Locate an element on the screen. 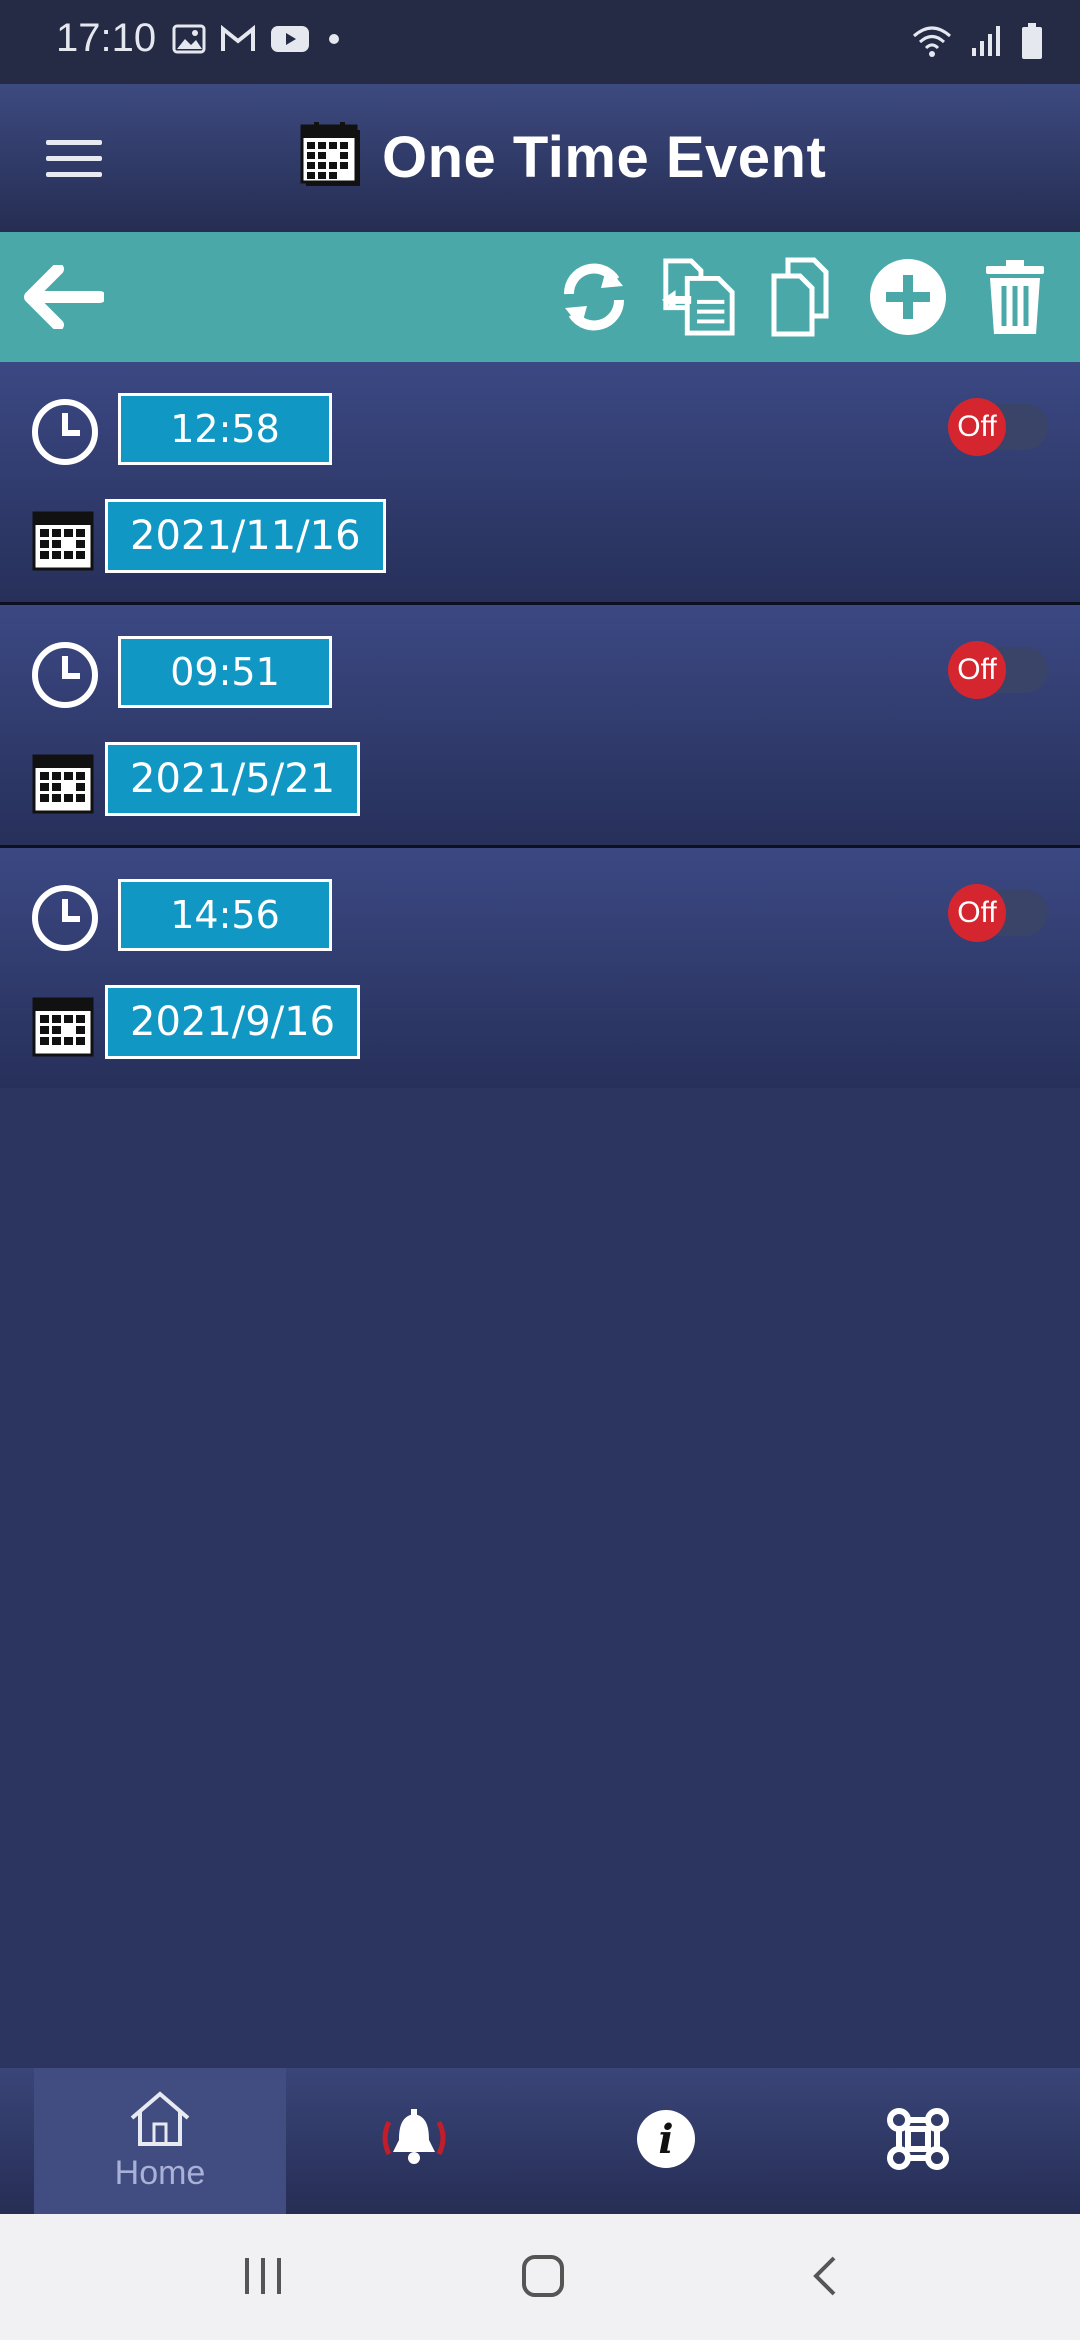 The height and width of the screenshot is (2340, 1080). home-nav-icon is located at coordinates (543, 2276).